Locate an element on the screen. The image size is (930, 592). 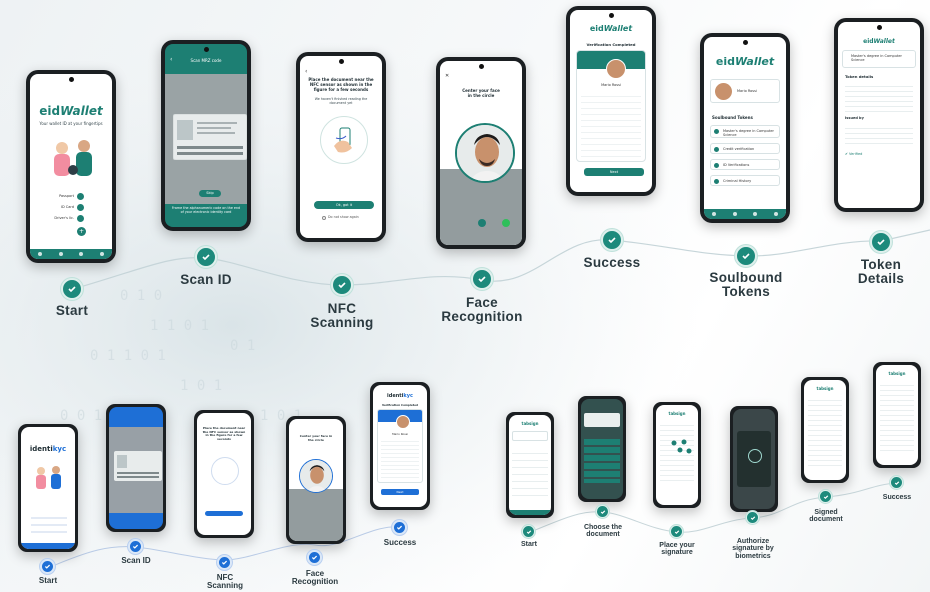
next-button: Next is located at coordinates (614, 172).